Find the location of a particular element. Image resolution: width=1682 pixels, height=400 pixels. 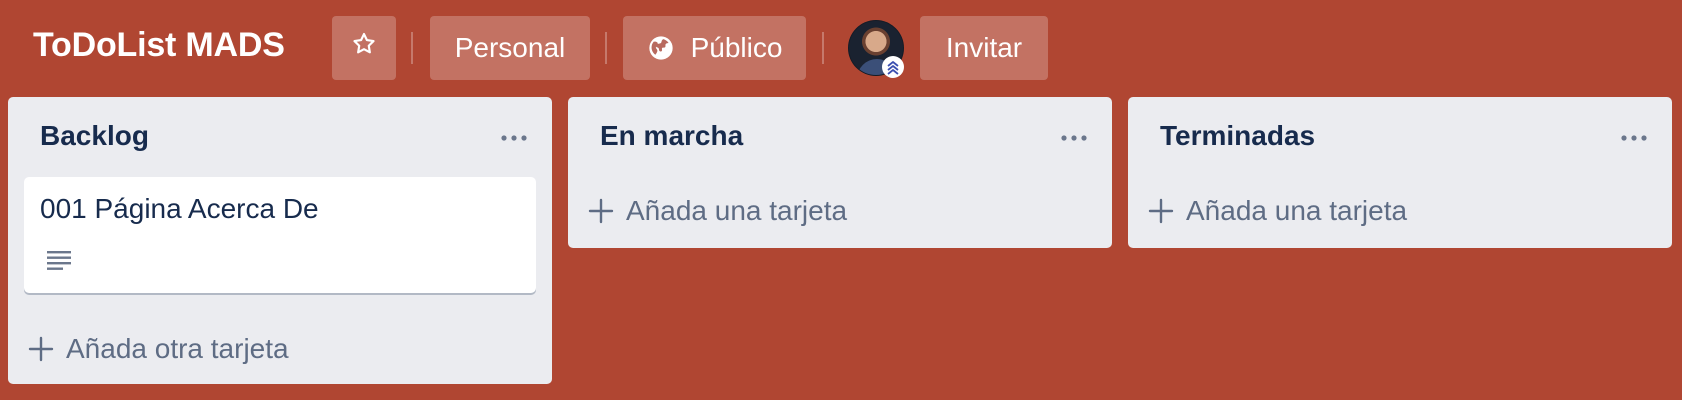

invite-button: Invitar is located at coordinates (984, 48).